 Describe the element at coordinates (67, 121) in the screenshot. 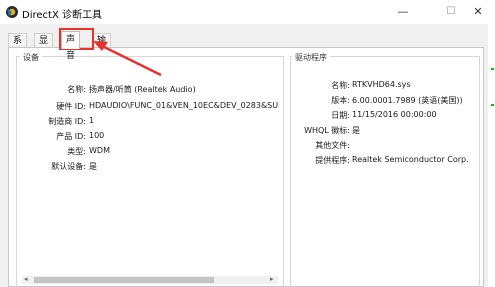

I see `manufacturer-id-label: 制造商 ID:` at that location.